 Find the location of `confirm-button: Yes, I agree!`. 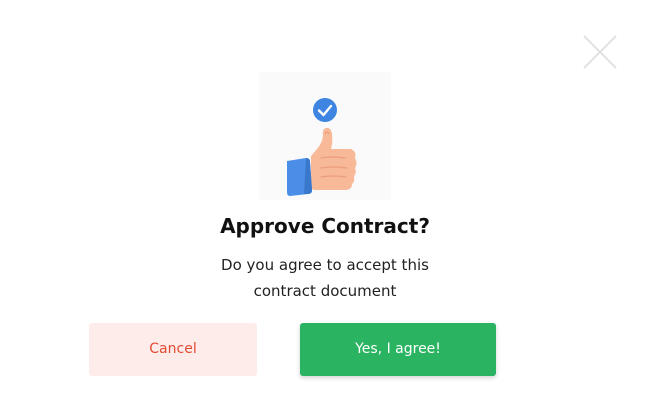

confirm-button: Yes, I agree! is located at coordinates (398, 349).